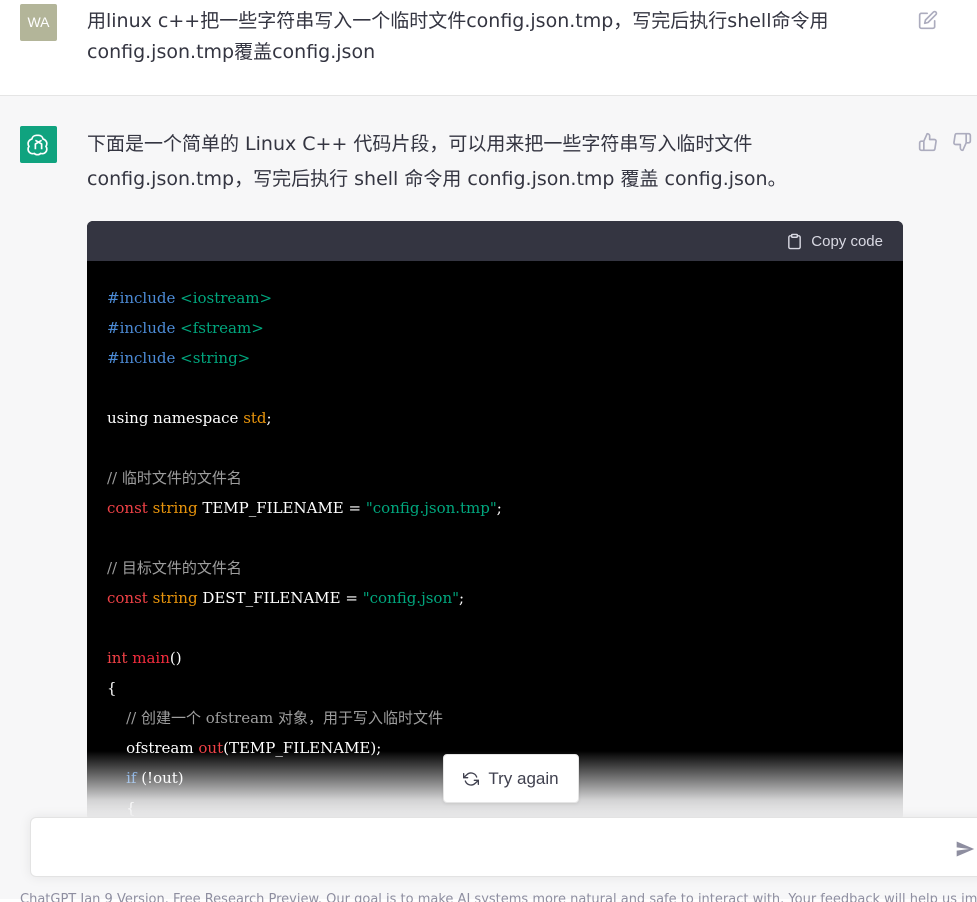  What do you see at coordinates (38, 144) in the screenshot?
I see `openai-logo-icon` at bounding box center [38, 144].